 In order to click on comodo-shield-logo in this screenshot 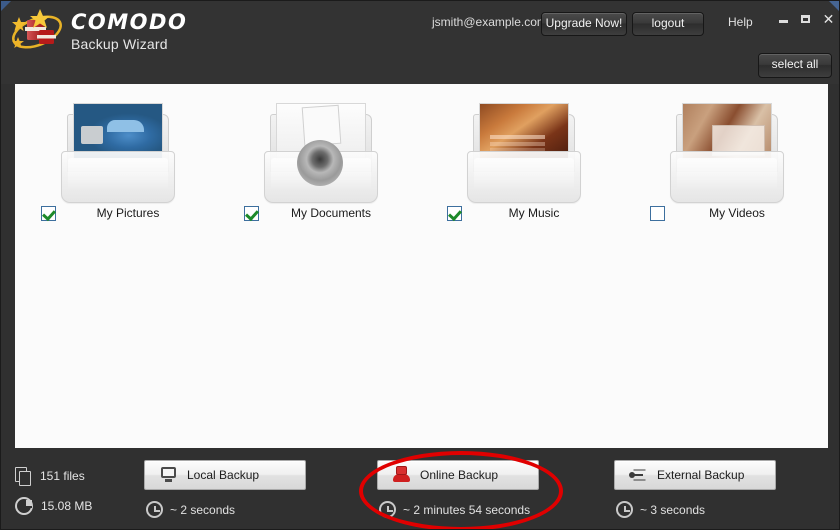, I will do `click(37, 31)`.